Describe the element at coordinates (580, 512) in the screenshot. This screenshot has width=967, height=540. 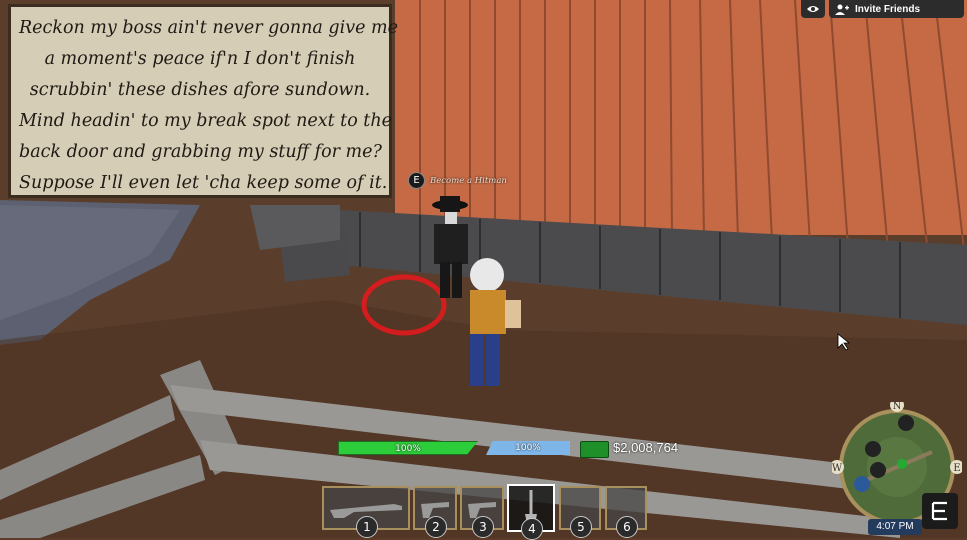
I see `hotbar-slot-5: 5` at that location.